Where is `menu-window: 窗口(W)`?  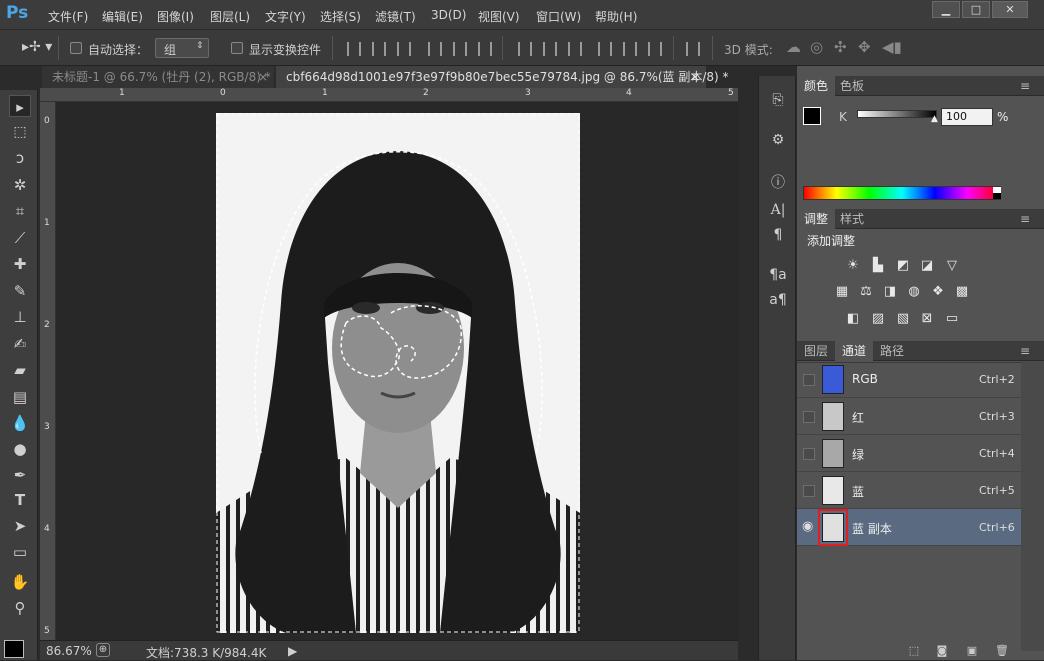
menu-window: 窗口(W) is located at coordinates (558, 16).